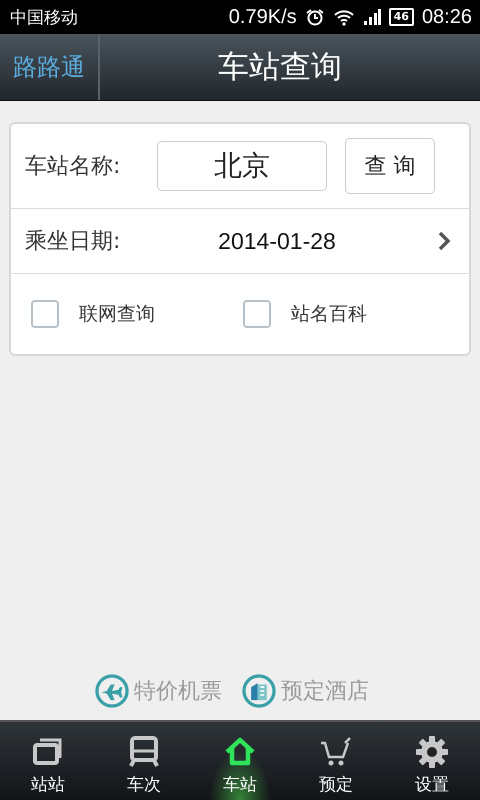  What do you see at coordinates (447, 17) in the screenshot?
I see `clock: 08:26` at bounding box center [447, 17].